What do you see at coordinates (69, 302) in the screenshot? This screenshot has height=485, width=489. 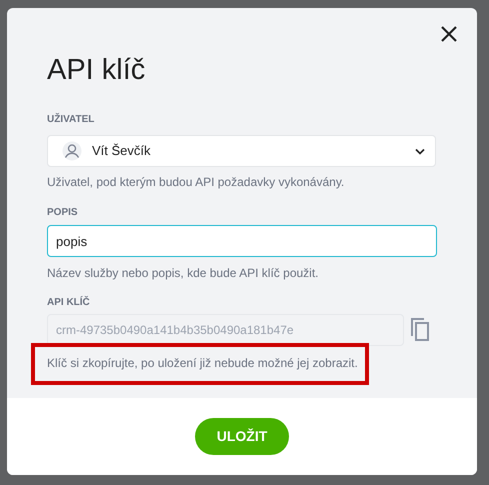 I see `field-label: API KLÍČ` at bounding box center [69, 302].